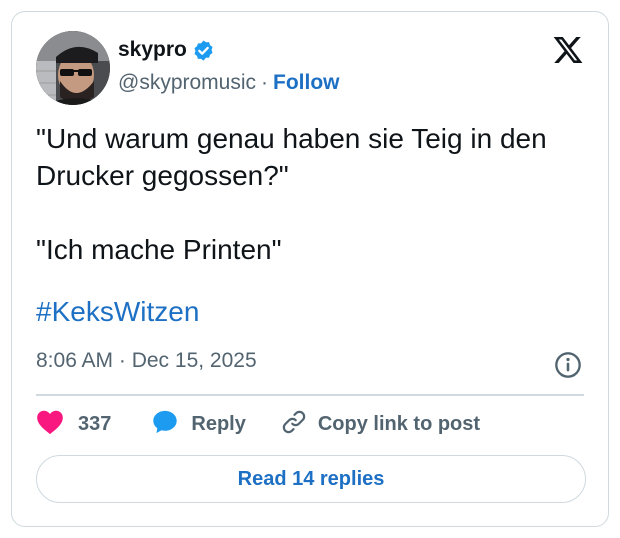 The image size is (620, 538). I want to click on link-icon, so click(294, 424).